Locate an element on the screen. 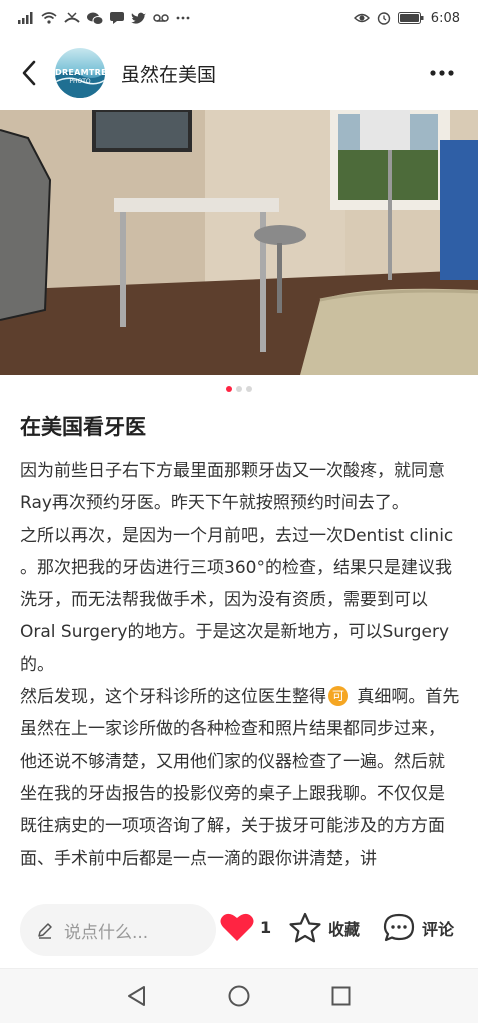 This screenshot has height=1023, width=478. post-header: DREAMTRE PHOTO 虽然在美国 is located at coordinates (239, 73).